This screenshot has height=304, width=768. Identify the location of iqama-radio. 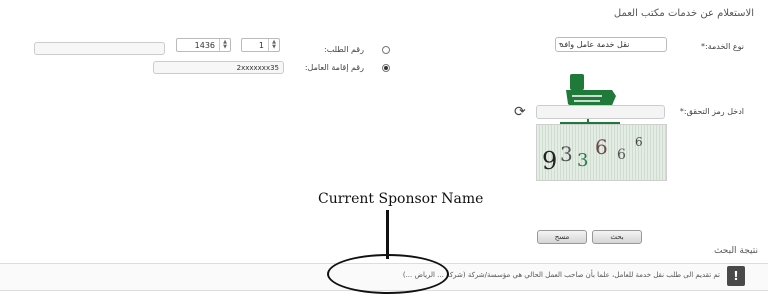
(386, 68).